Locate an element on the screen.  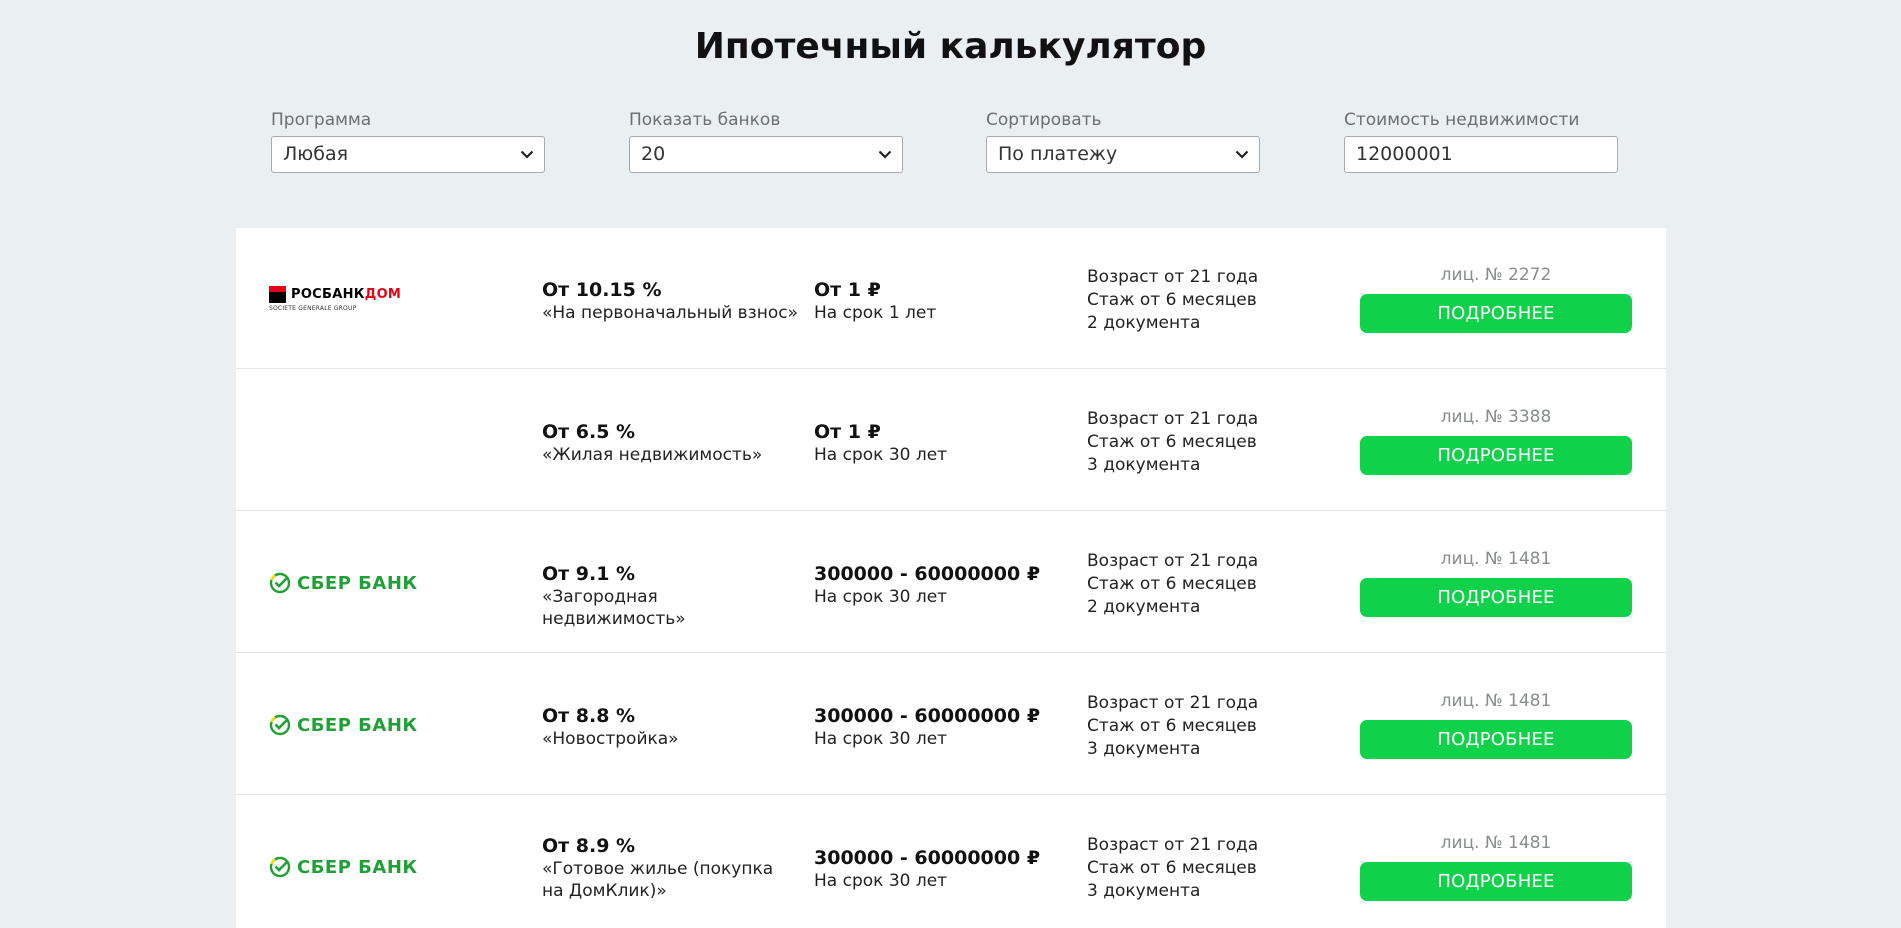
rate-value: От 9.1 % is located at coordinates (589, 574).